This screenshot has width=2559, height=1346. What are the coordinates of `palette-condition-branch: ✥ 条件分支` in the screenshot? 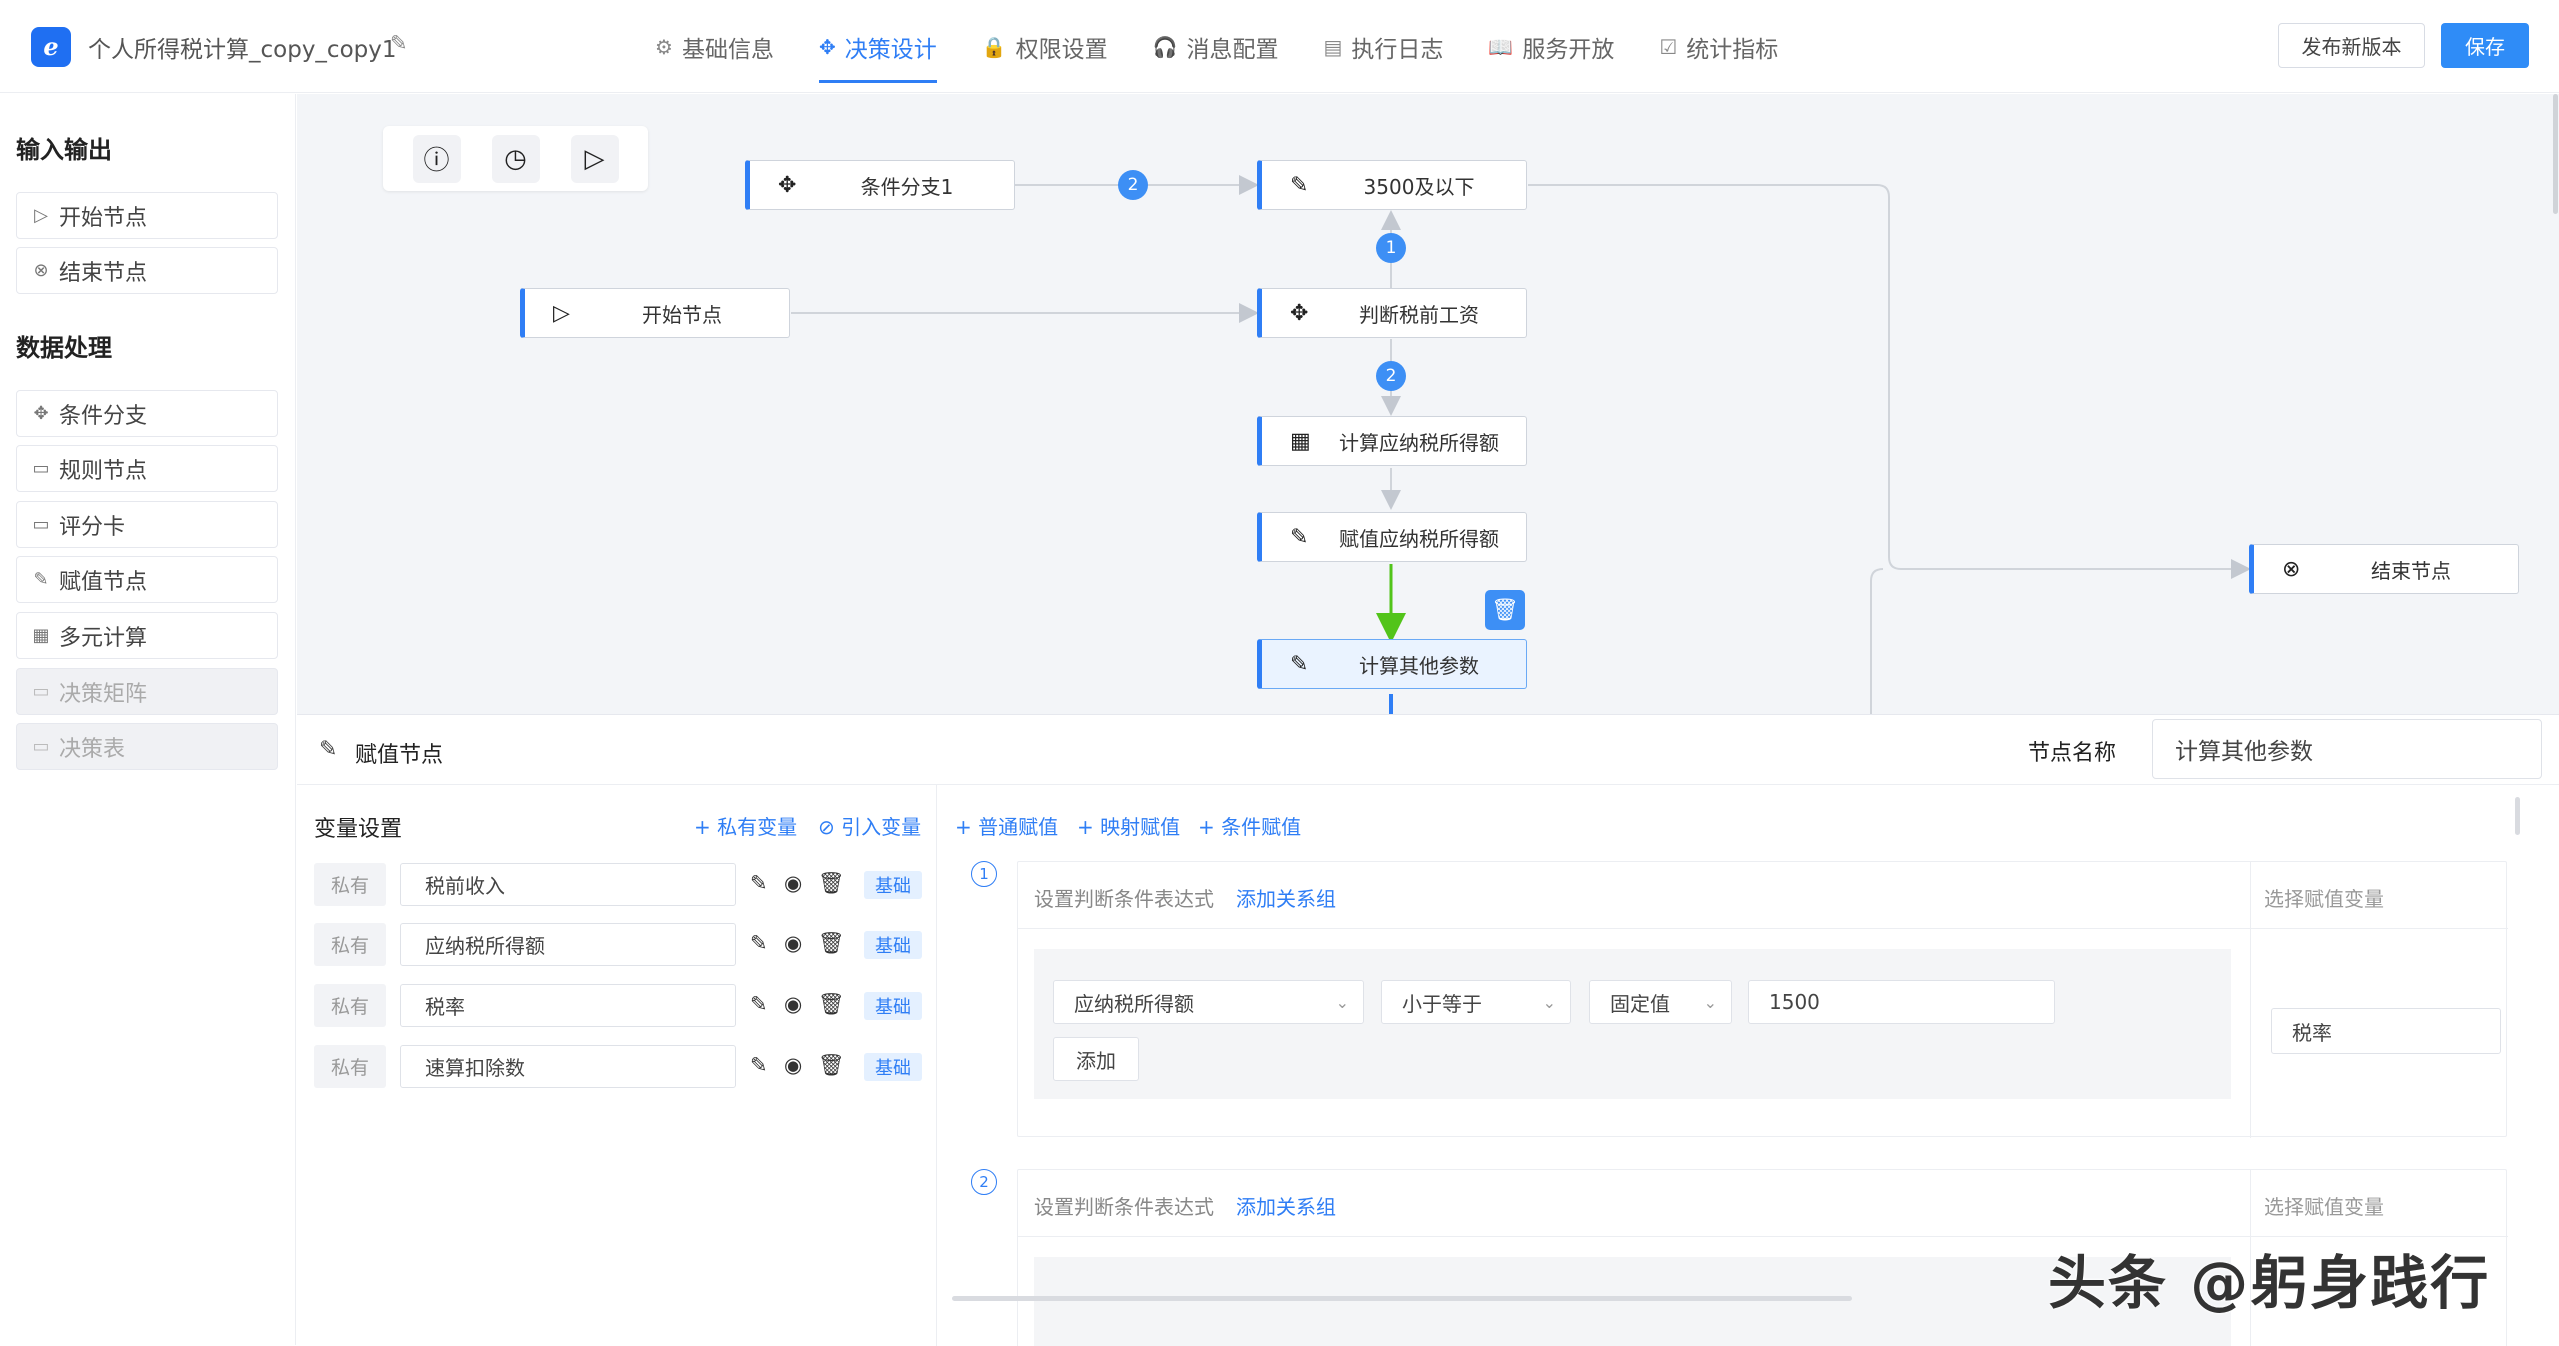 It's located at (147, 413).